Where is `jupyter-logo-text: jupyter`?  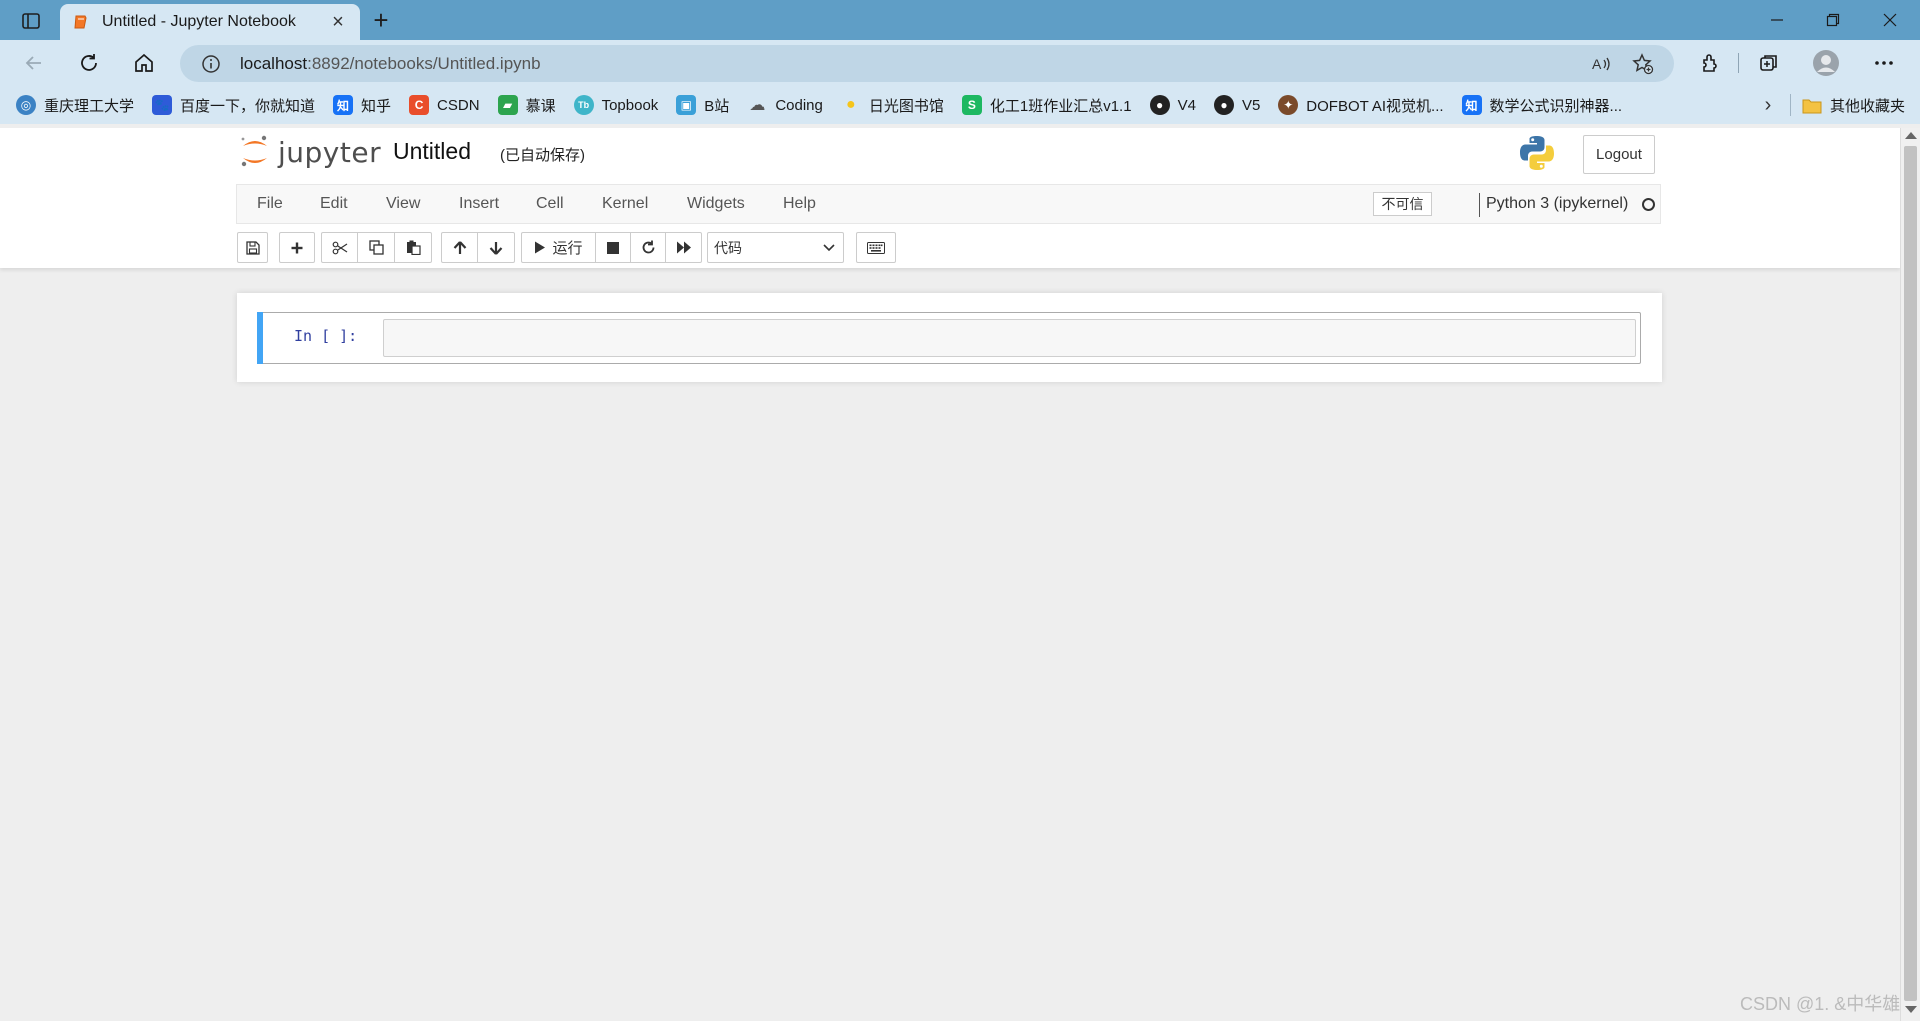 jupyter-logo-text: jupyter is located at coordinates (330, 152).